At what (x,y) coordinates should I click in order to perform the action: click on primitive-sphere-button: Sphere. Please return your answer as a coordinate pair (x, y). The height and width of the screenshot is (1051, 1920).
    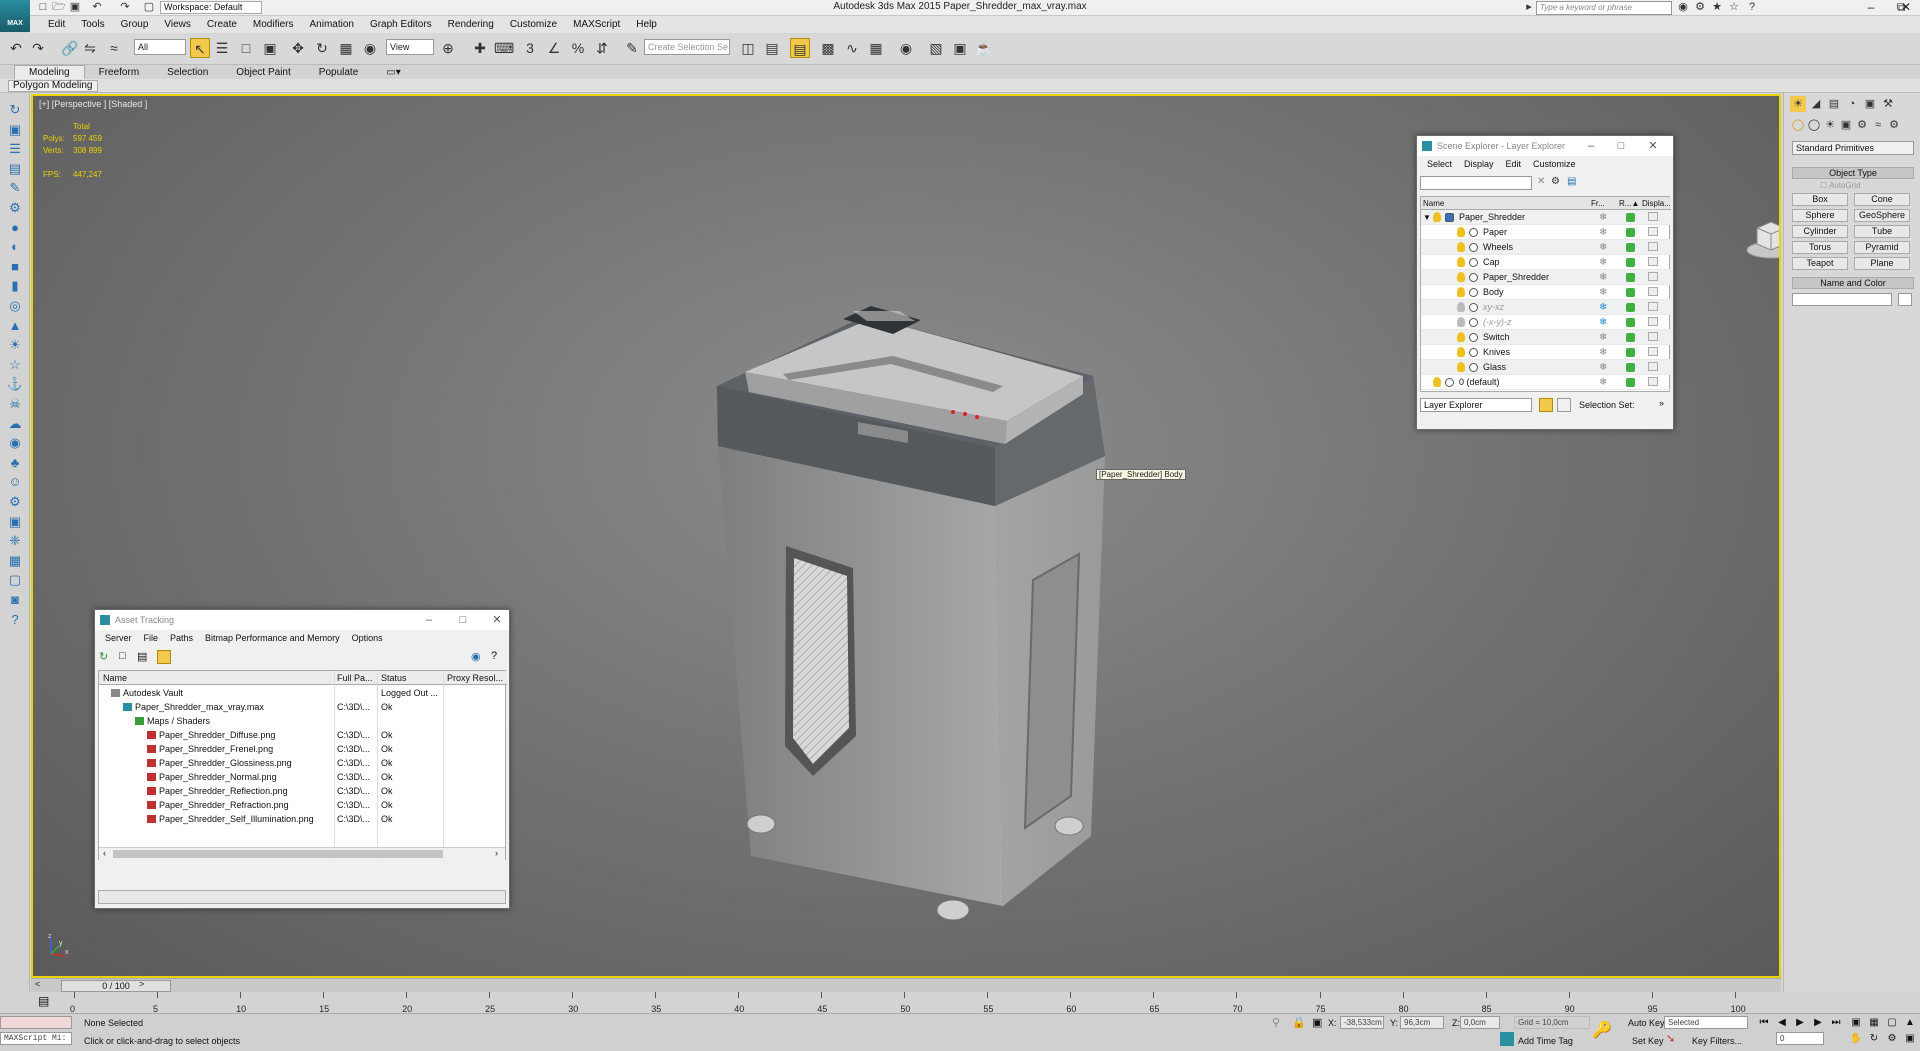
    Looking at the image, I should click on (1820, 215).